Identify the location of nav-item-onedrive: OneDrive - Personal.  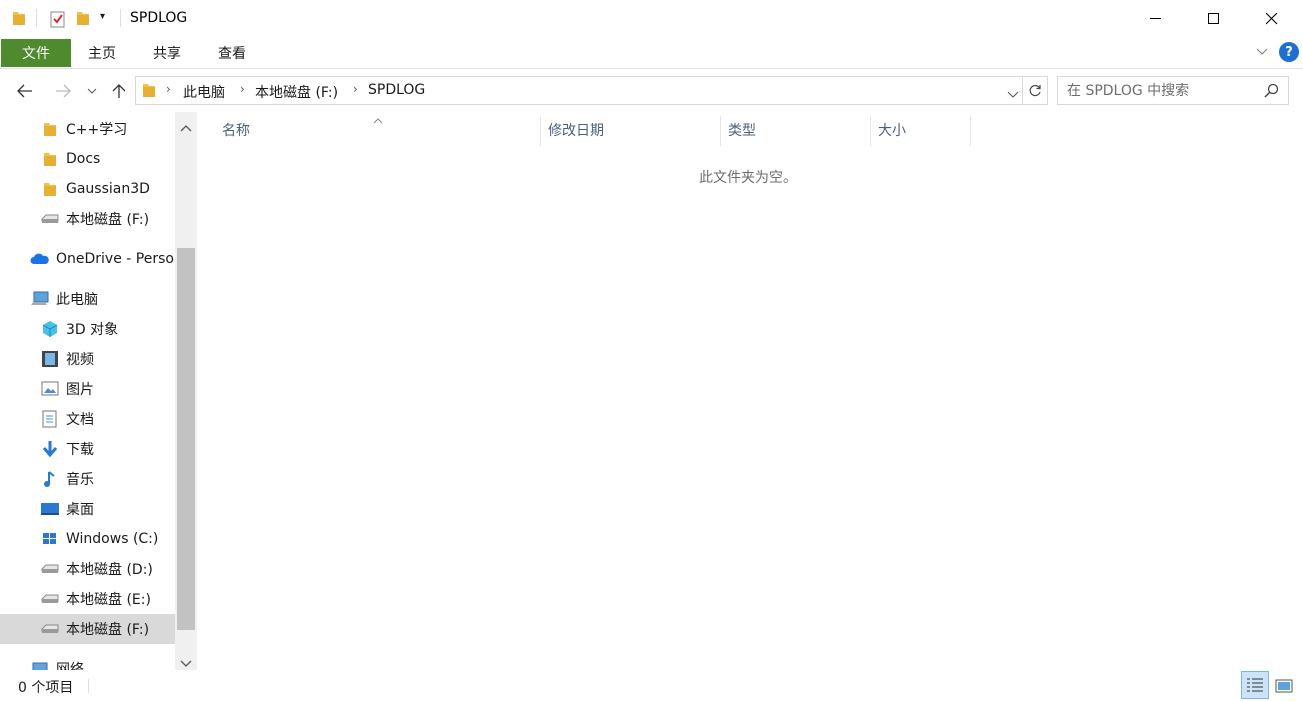
(87, 259).